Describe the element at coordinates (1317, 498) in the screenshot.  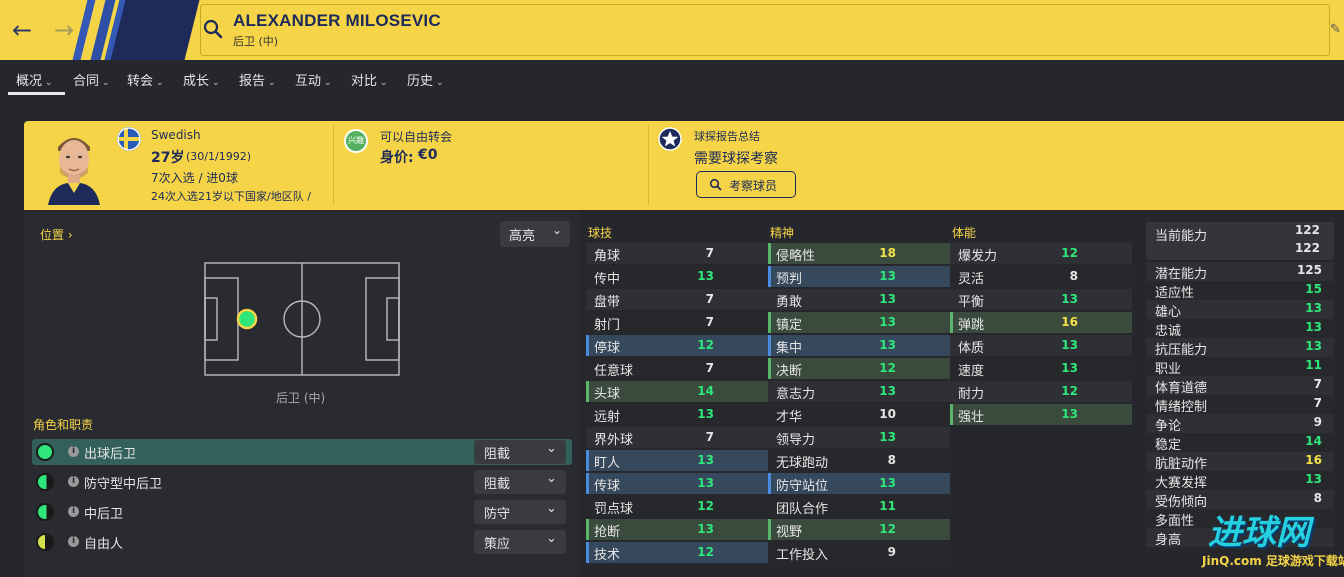
I see `hidden-attribute-value: 8` at that location.